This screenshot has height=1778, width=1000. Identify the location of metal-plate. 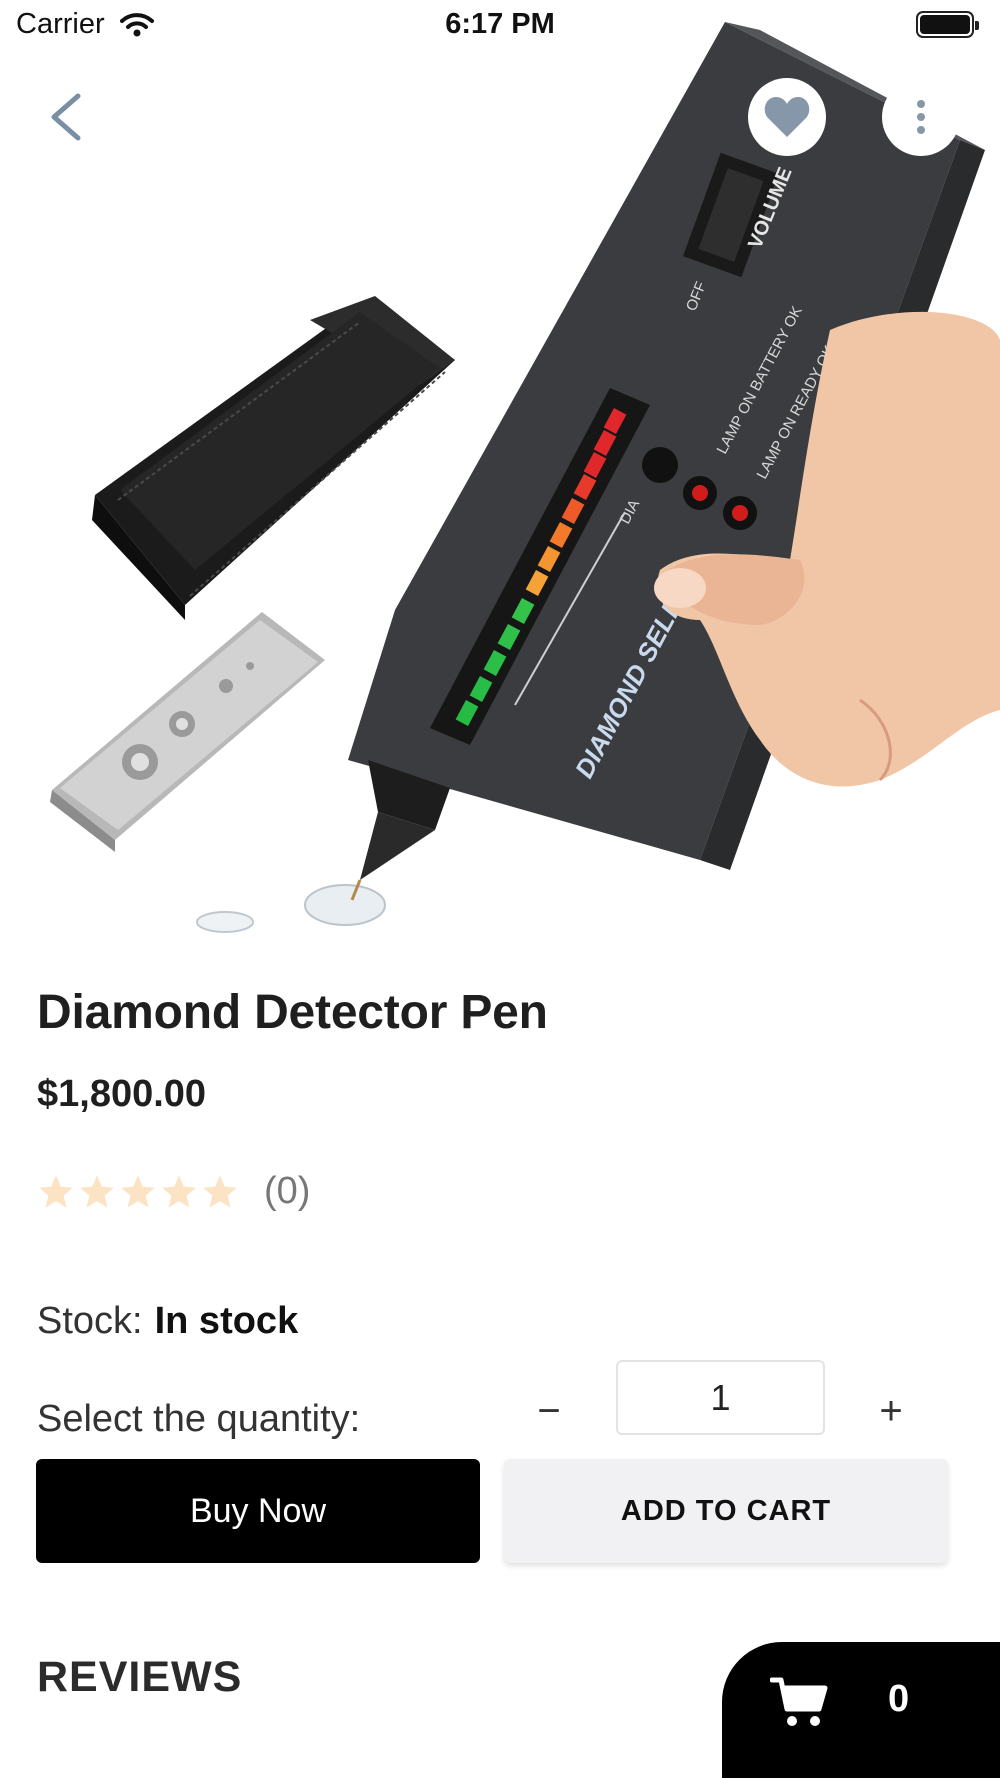
(187, 732).